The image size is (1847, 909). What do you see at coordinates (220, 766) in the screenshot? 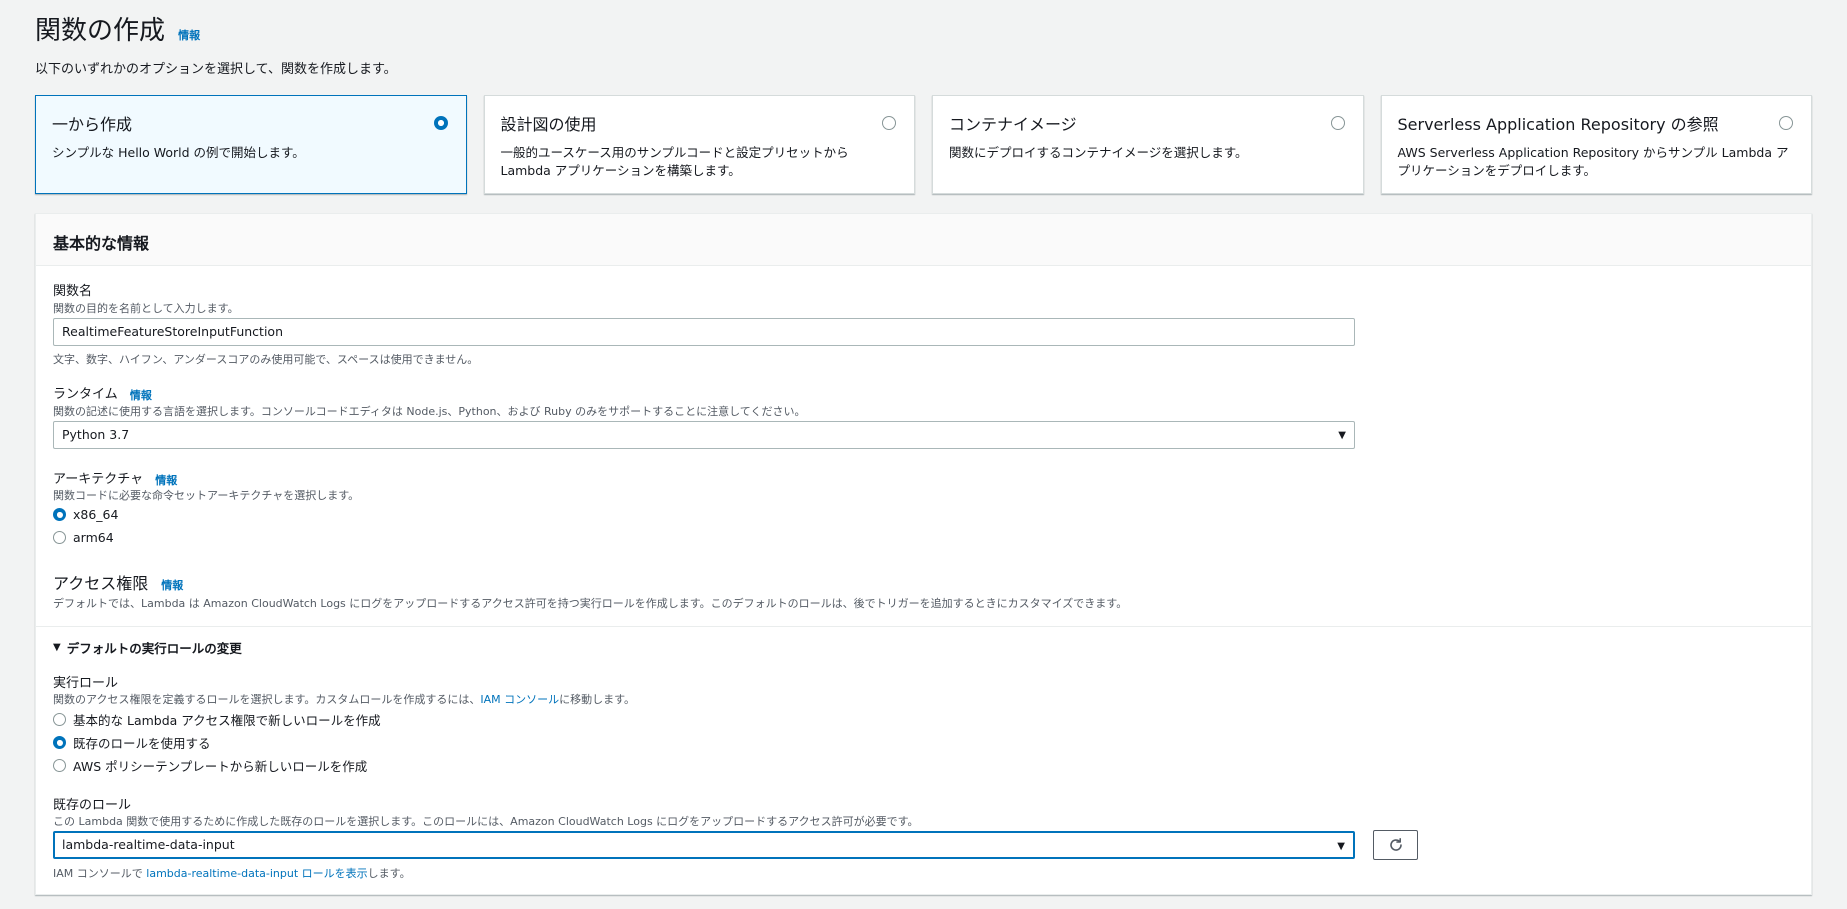
I see `role-option-label: AWS ポリシーテンプレートから新しいロールを作成` at bounding box center [220, 766].